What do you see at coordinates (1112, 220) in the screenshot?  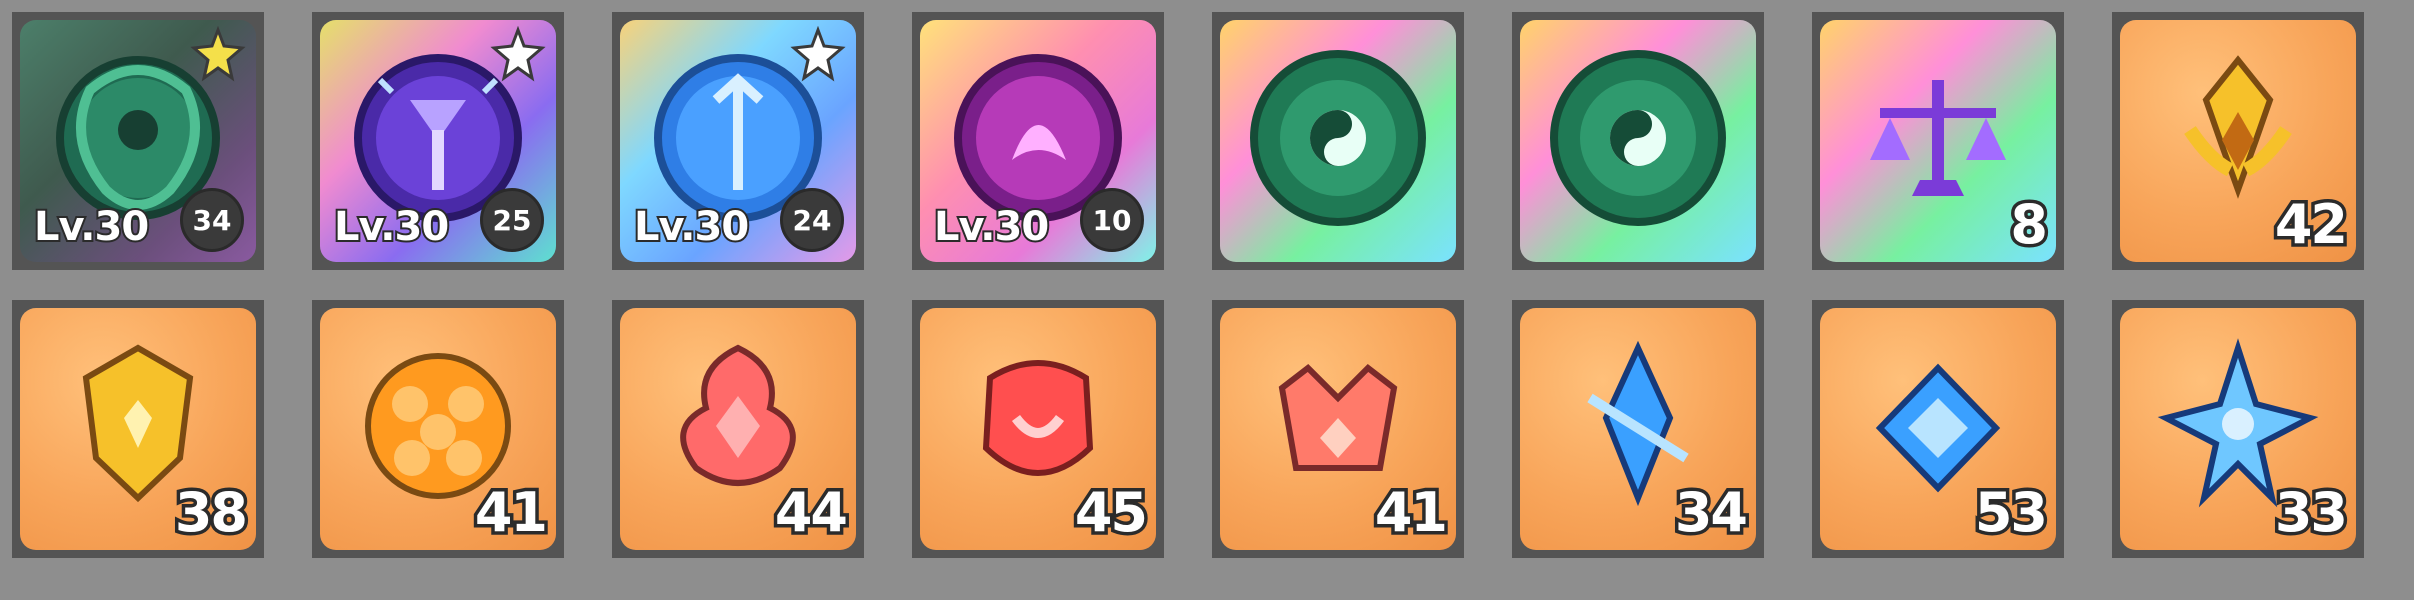 I see `rank-badge: 10` at bounding box center [1112, 220].